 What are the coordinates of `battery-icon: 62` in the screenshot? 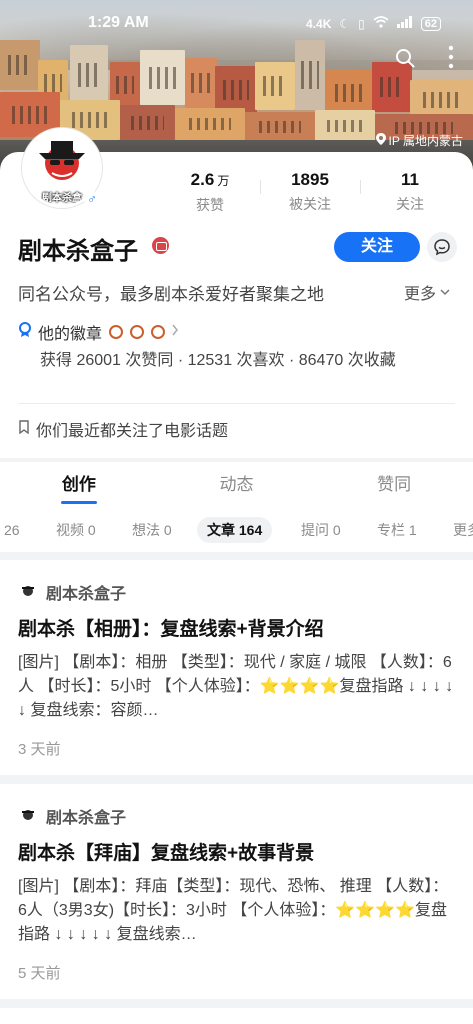 It's located at (430, 23).